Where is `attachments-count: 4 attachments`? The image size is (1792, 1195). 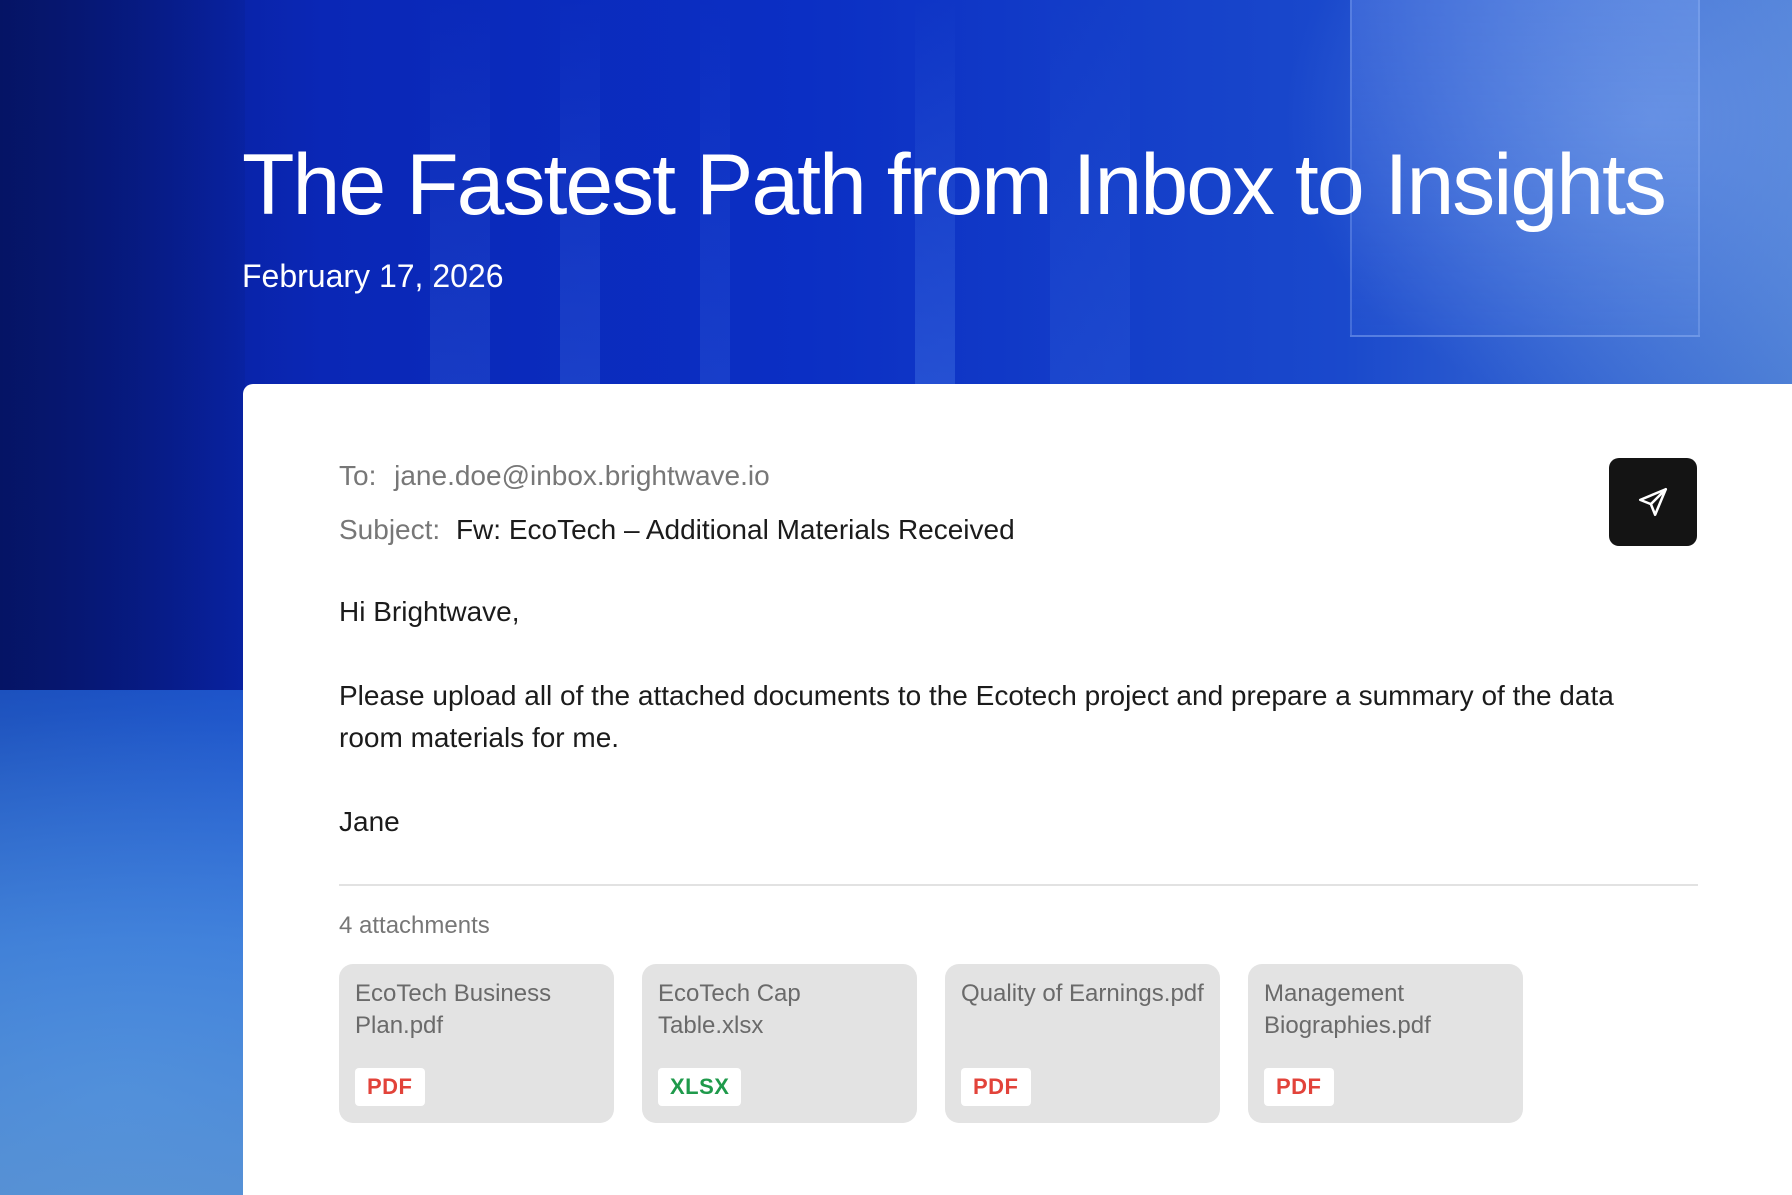 attachments-count: 4 attachments is located at coordinates (414, 925).